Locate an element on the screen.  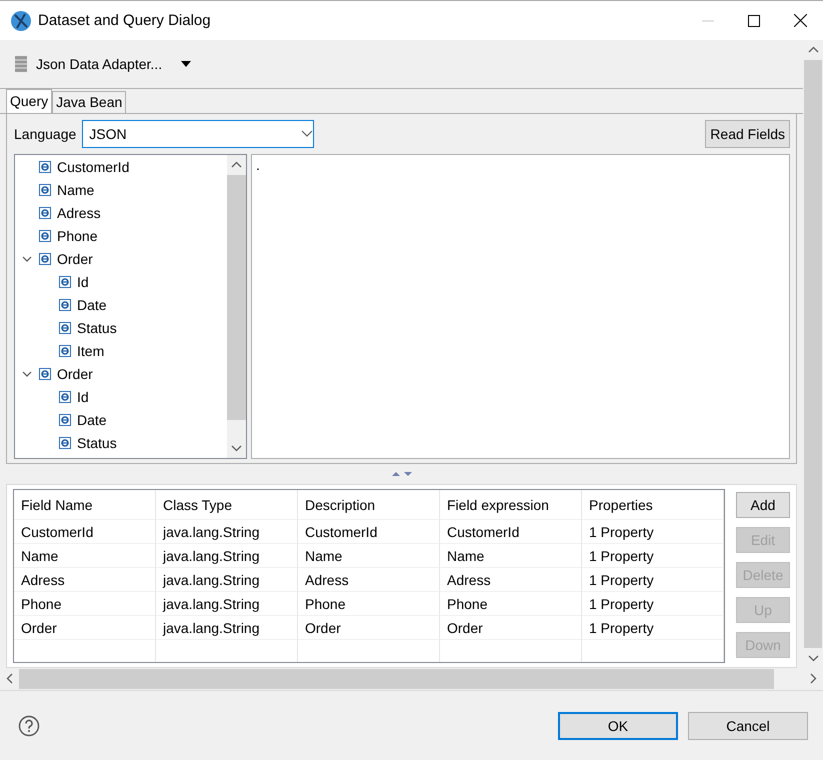
read-fields-button: Read Fields is located at coordinates (747, 134).